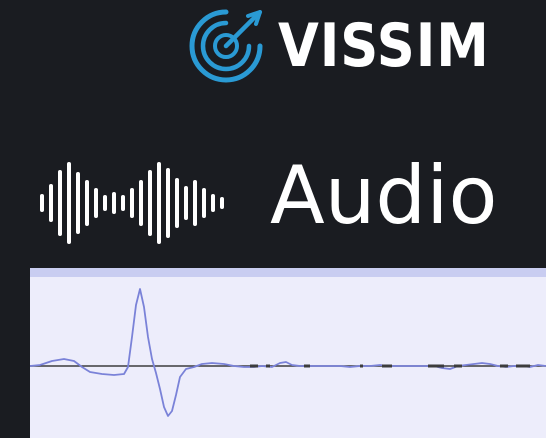 The width and height of the screenshot is (546, 438). Describe the element at coordinates (384, 195) in the screenshot. I see `section-title: Audio` at that location.